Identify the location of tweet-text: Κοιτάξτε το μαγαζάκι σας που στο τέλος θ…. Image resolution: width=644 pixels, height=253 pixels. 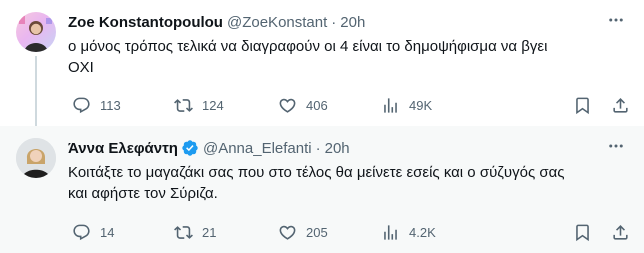
(340, 183).